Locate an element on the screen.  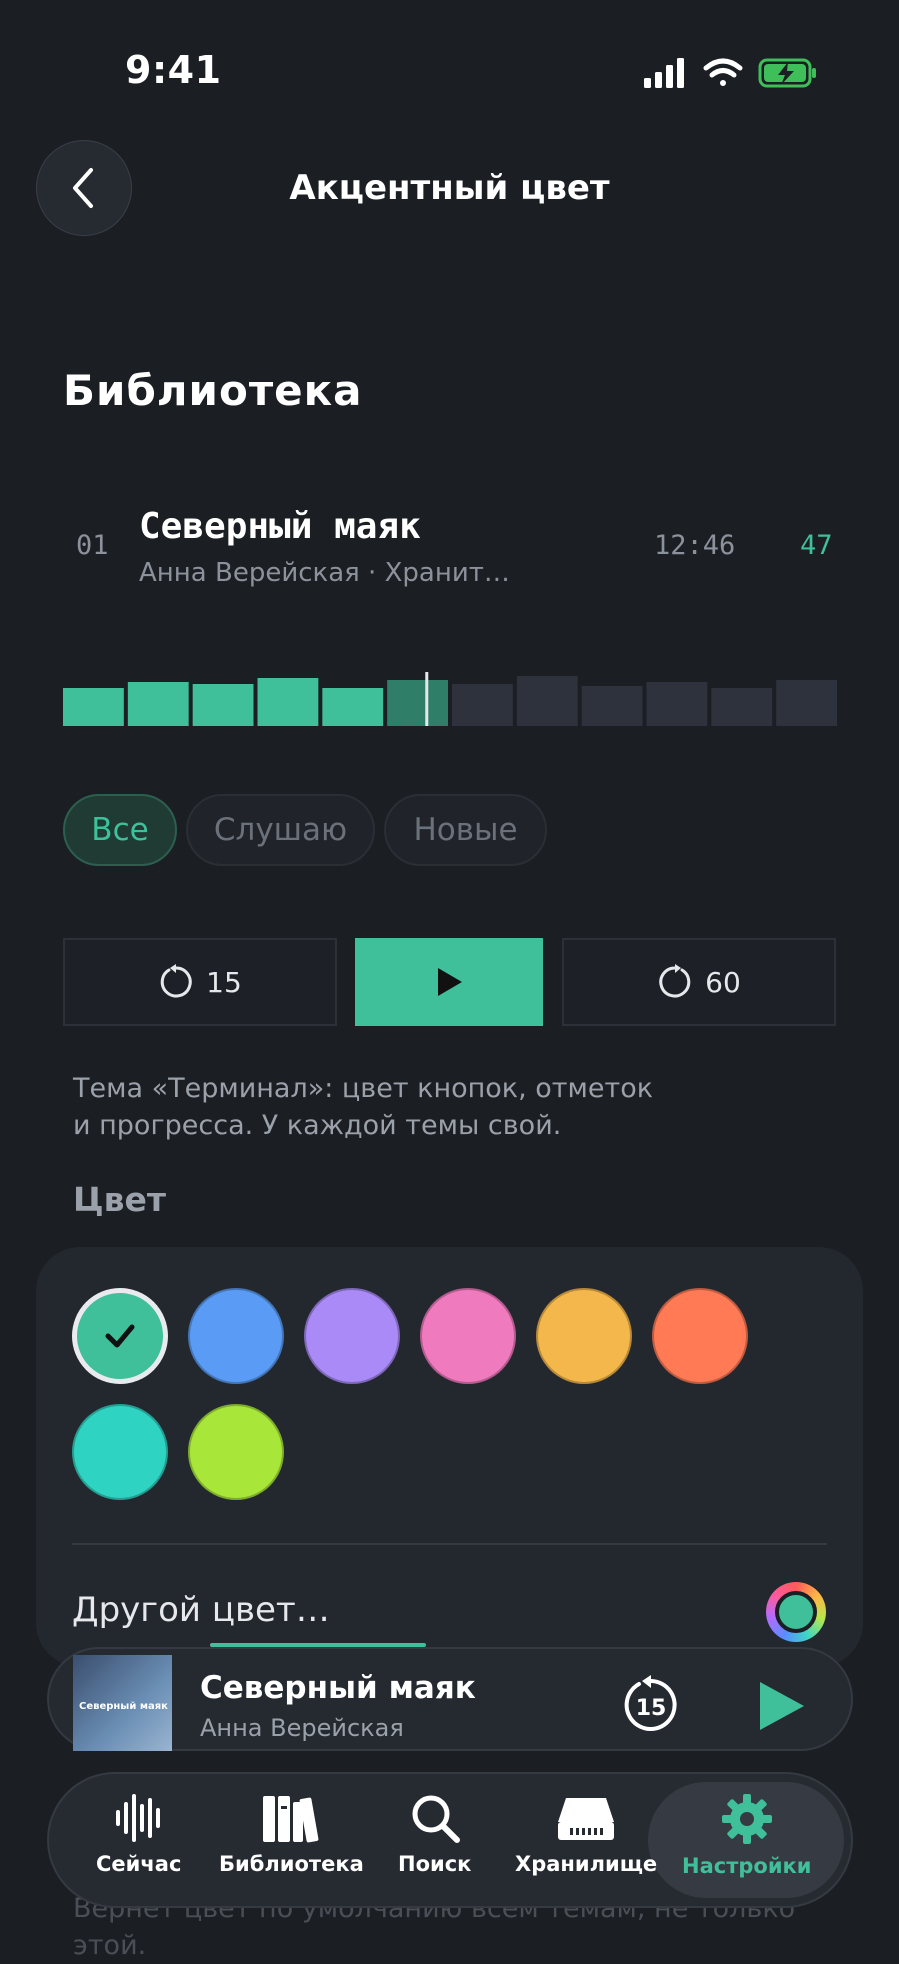
tab-label: Сейчас is located at coordinates (139, 1864).